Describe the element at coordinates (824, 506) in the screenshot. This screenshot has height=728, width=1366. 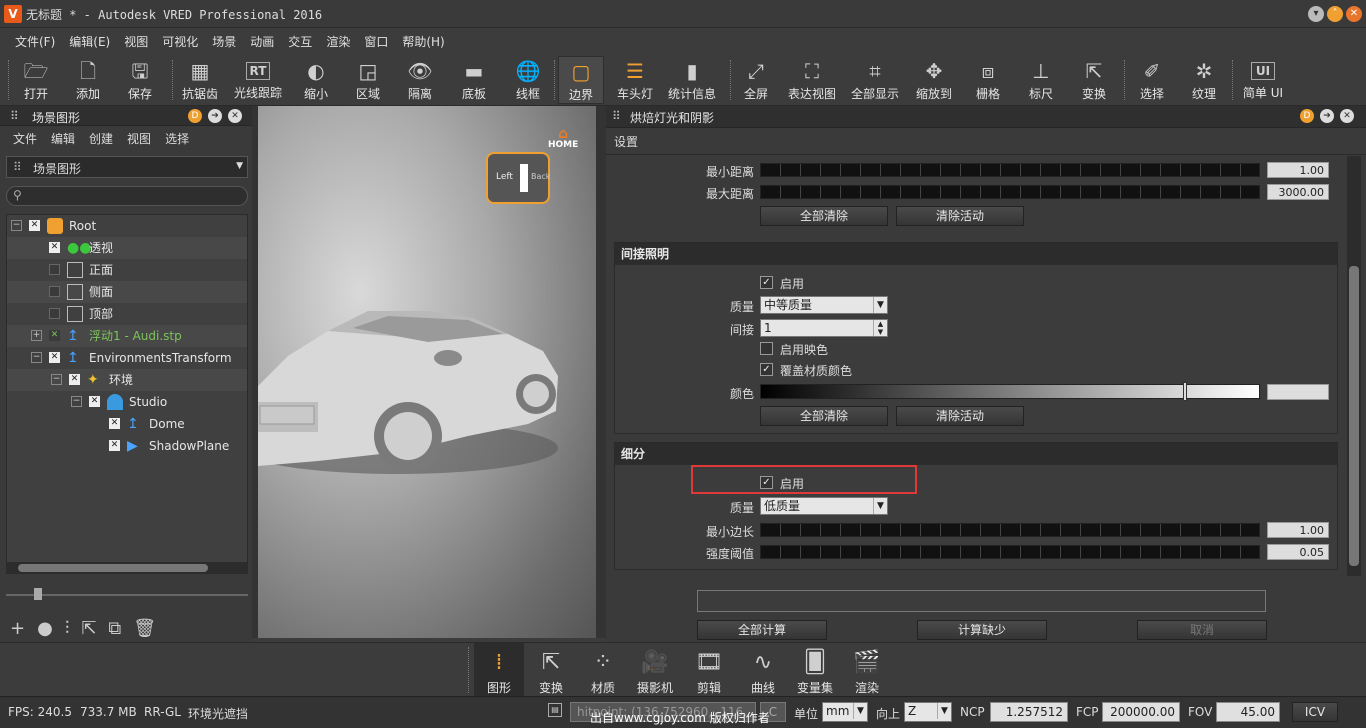
I see `subdivision-quality-select: 低质量 ▼` at that location.